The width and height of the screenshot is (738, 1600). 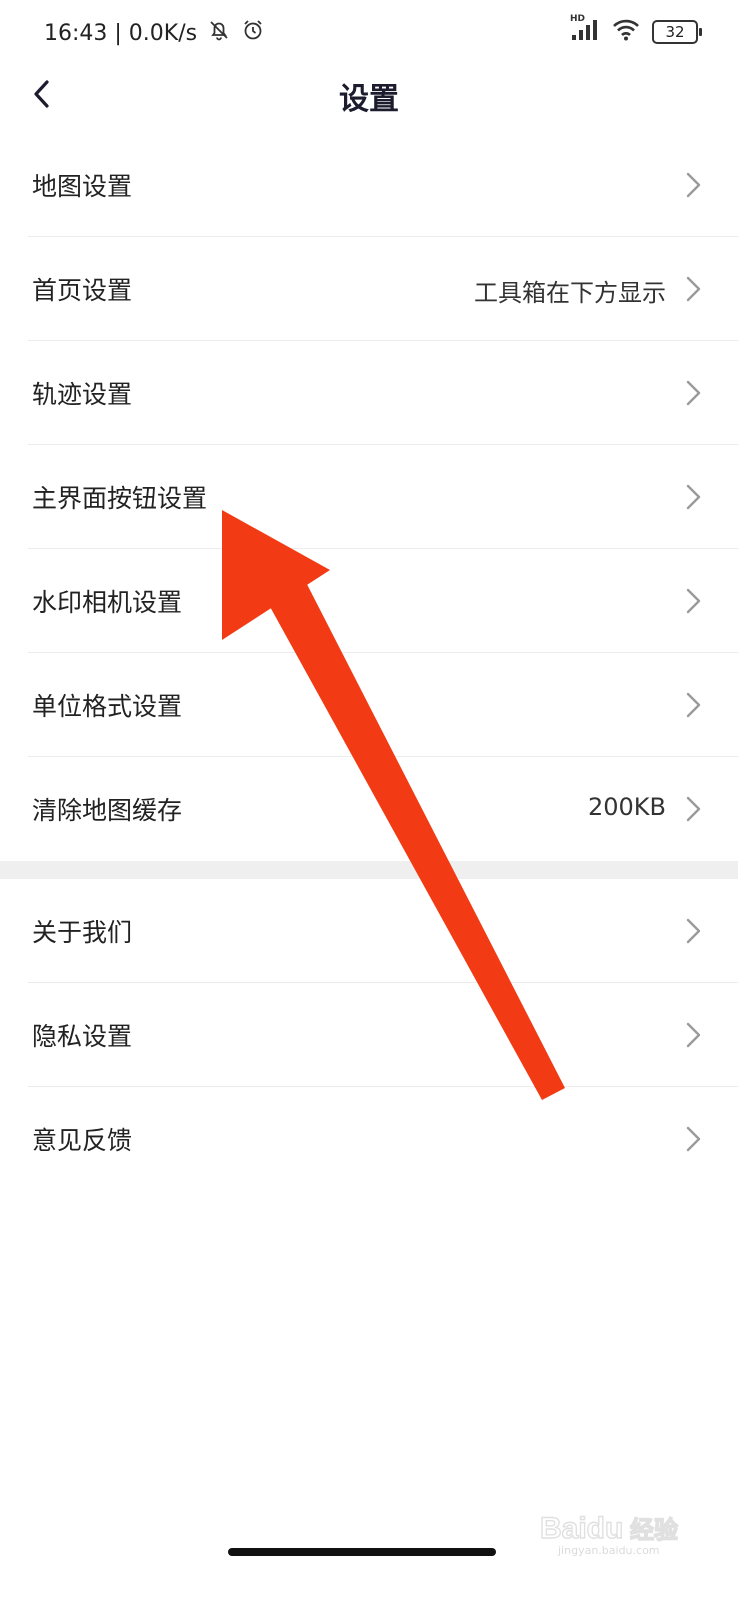 What do you see at coordinates (369, 99) in the screenshot?
I see `page-title: 设置` at bounding box center [369, 99].